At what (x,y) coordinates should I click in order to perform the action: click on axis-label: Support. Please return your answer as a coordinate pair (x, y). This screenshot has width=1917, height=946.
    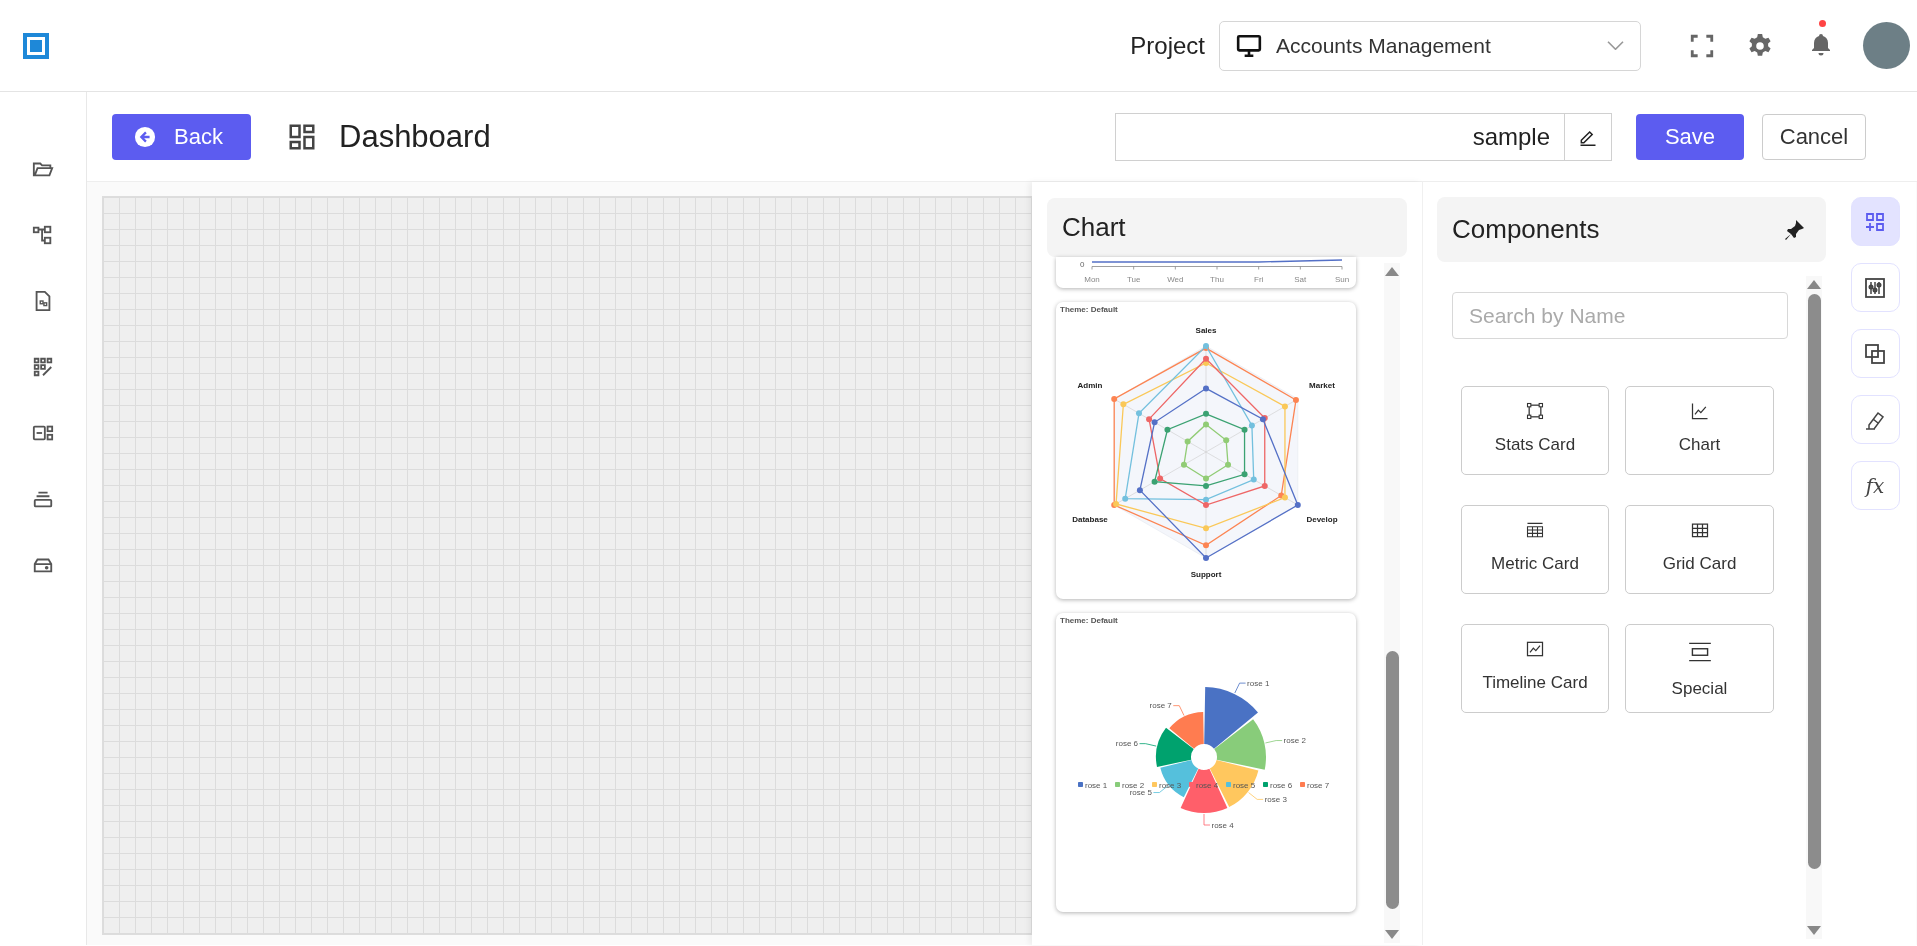
    Looking at the image, I should click on (1206, 574).